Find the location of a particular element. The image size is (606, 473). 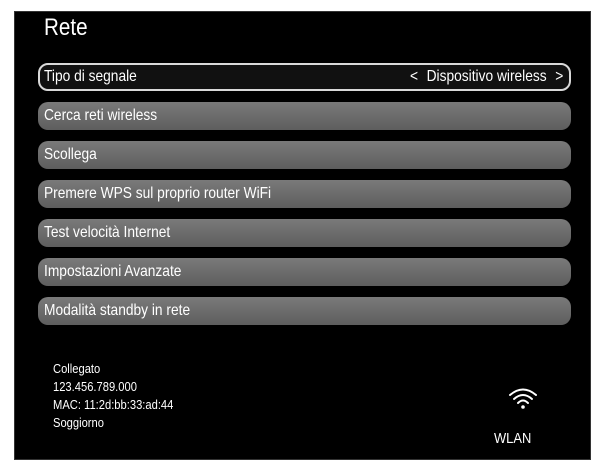

menu-item-advanced-settings: Impostazioni Avanzate is located at coordinates (304, 272).